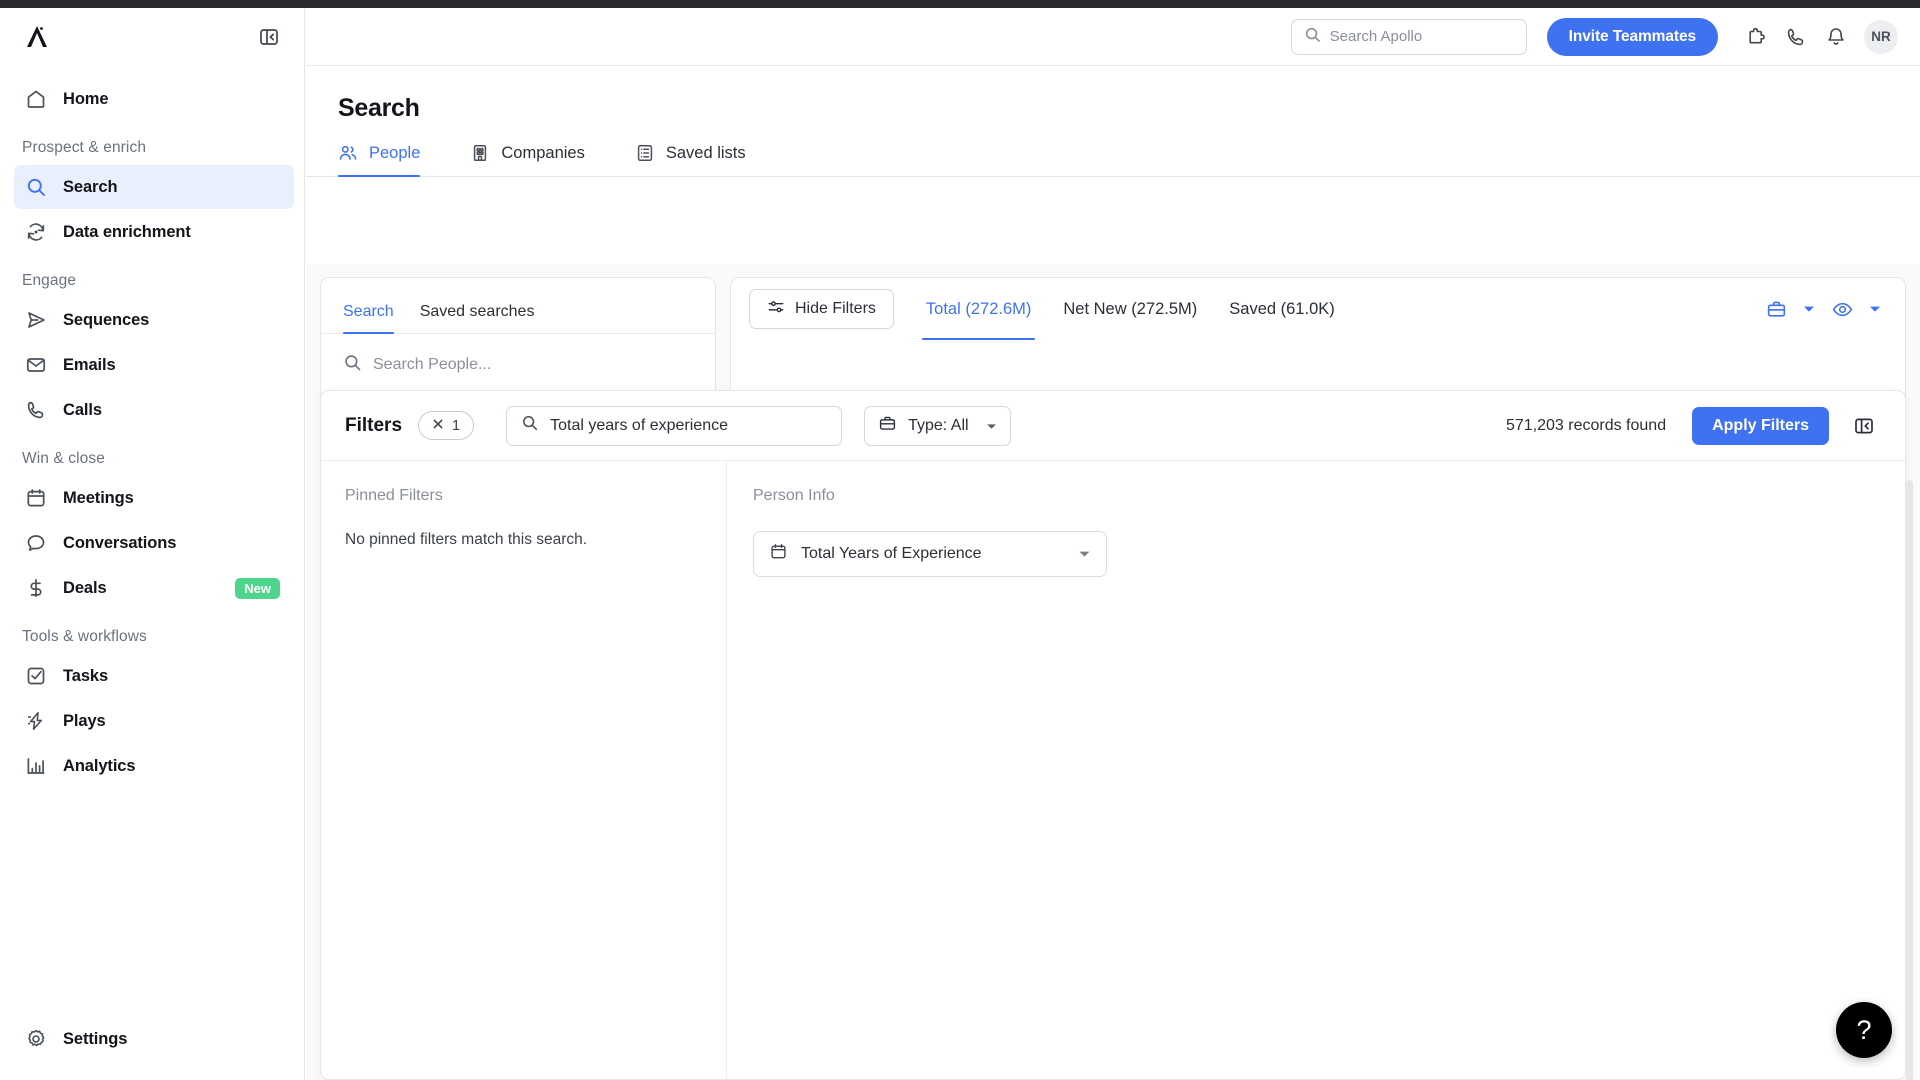  Describe the element at coordinates (86, 675) in the screenshot. I see `sidebar-item-label: Tasks` at that location.